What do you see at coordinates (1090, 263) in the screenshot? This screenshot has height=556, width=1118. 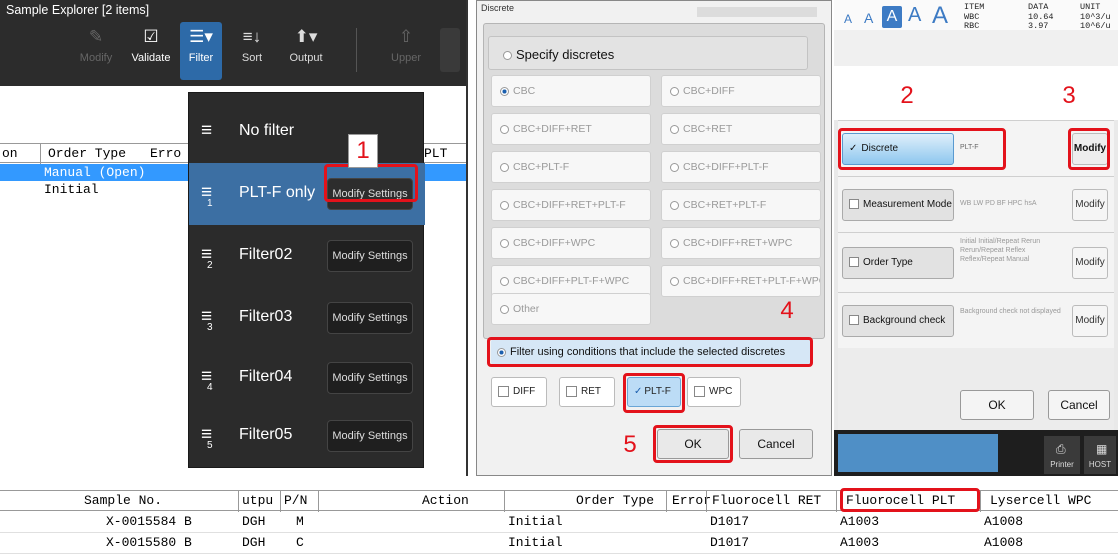 I see `order-type-modify-button: Modify` at bounding box center [1090, 263].